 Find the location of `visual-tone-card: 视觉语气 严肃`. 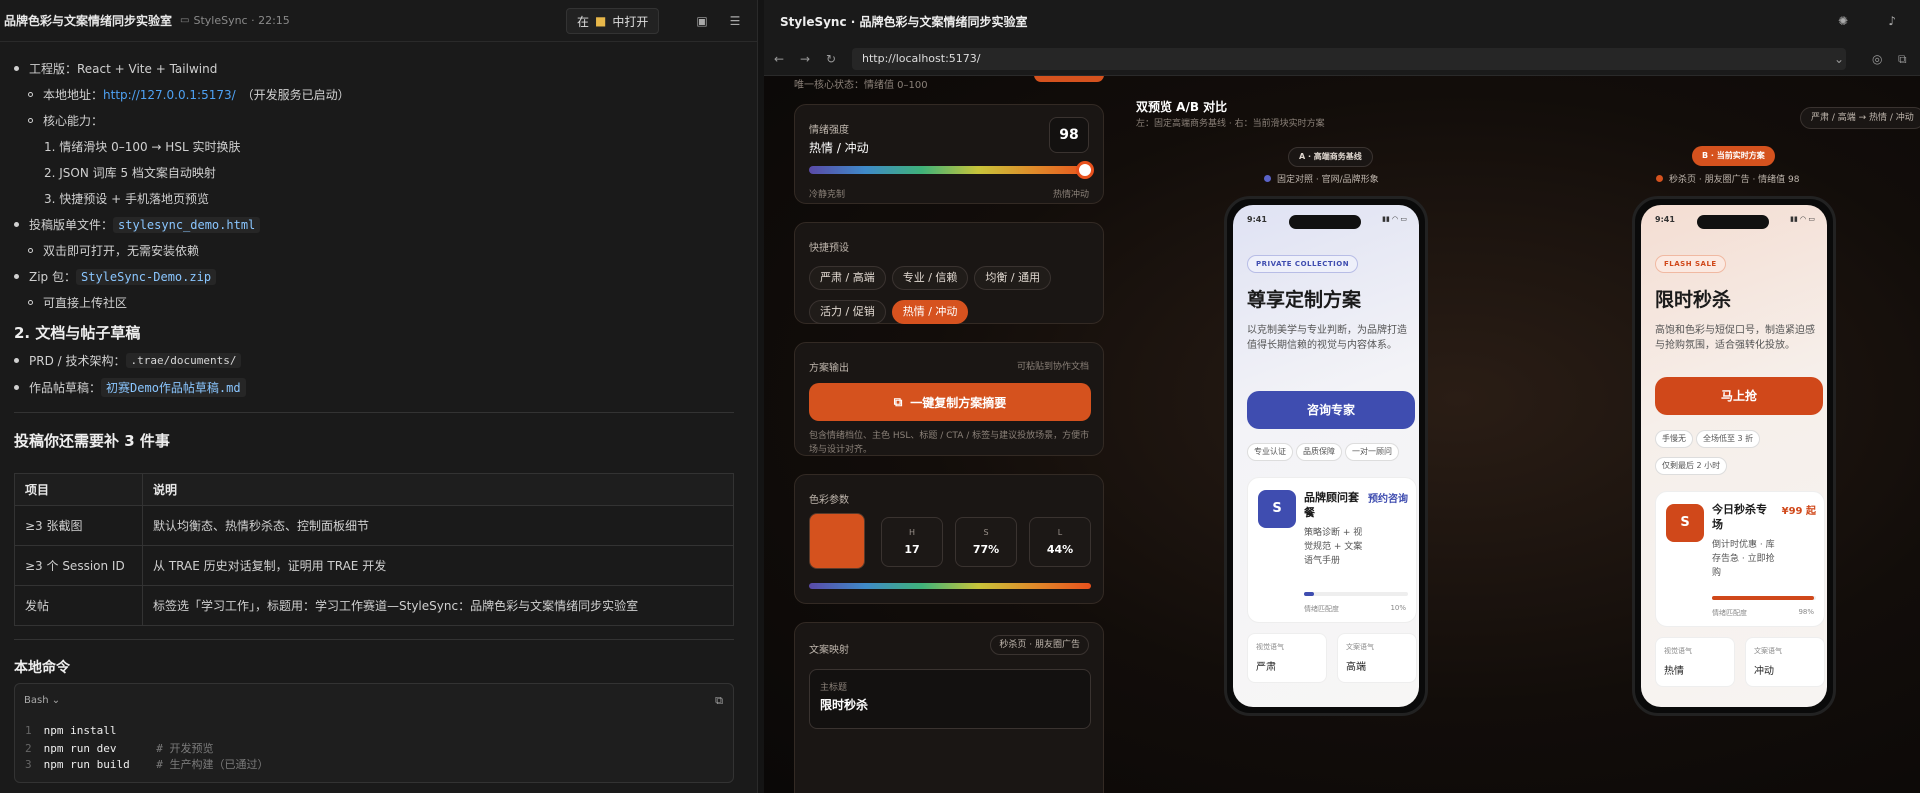

visual-tone-card: 视觉语气 严肃 is located at coordinates (1287, 658).